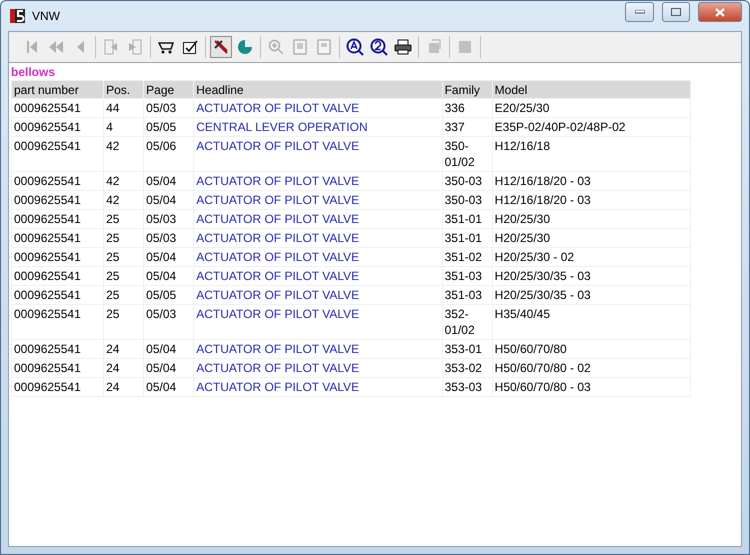 The width and height of the screenshot is (750, 555). I want to click on minimize-icon, so click(639, 12).